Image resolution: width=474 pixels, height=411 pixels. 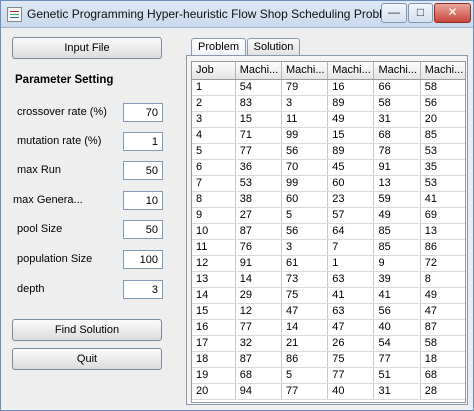 What do you see at coordinates (214, 343) in the screenshot?
I see `job-cell: 17` at bounding box center [214, 343].